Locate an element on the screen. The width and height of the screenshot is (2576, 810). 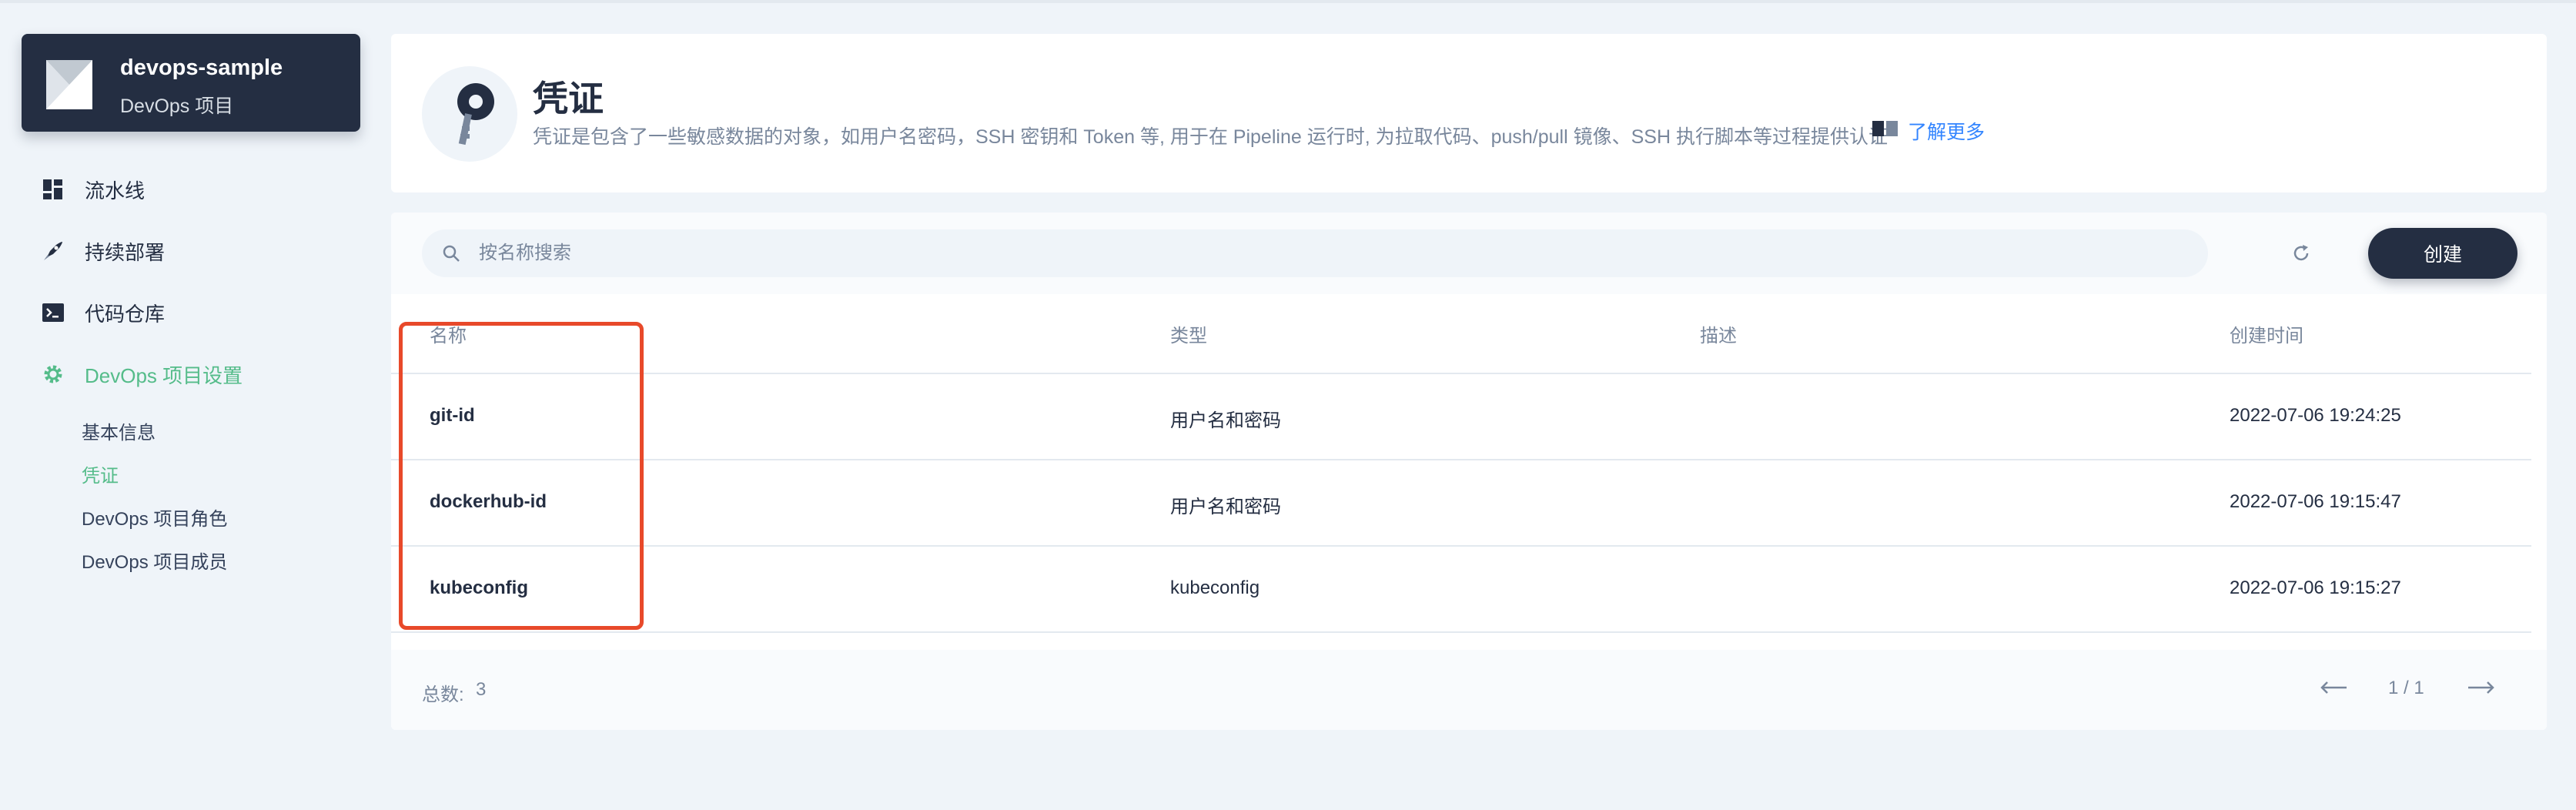
learn-more-label: 了解更多 is located at coordinates (1947, 132).